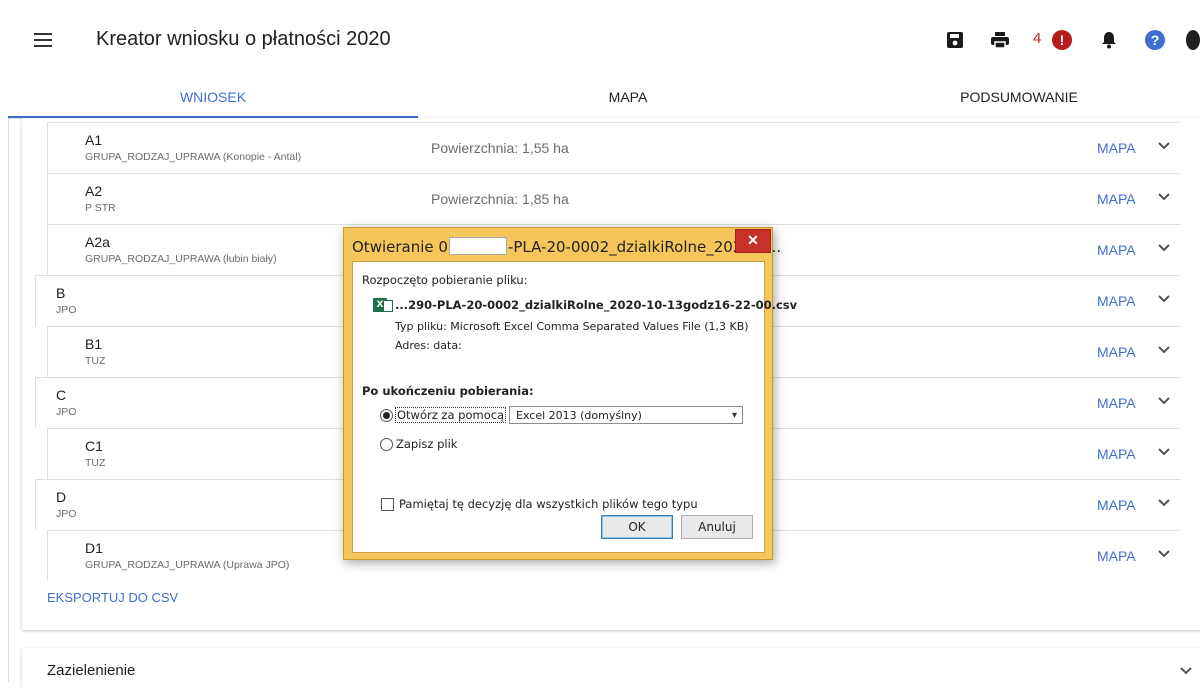  What do you see at coordinates (426, 444) in the screenshot?
I see `save-file-label: Zapisz plik` at bounding box center [426, 444].